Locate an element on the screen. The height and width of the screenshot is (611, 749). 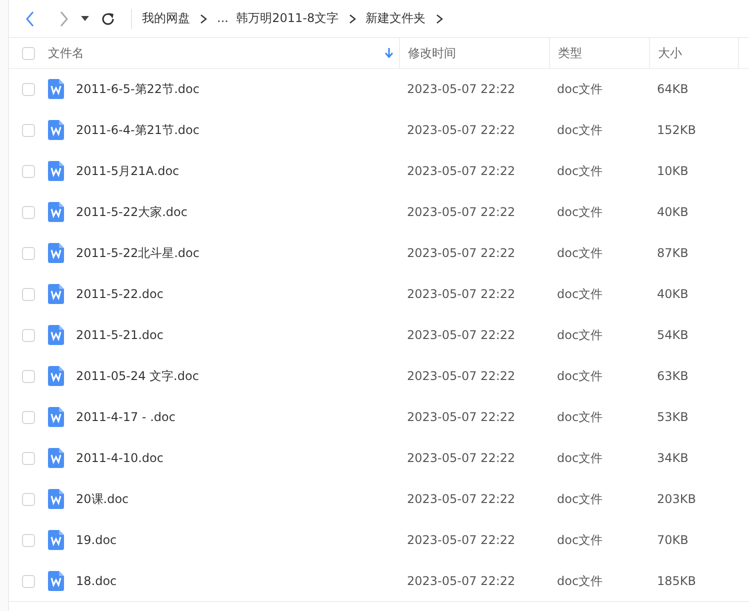
file-name: 2011-4-10.doc is located at coordinates (120, 458).